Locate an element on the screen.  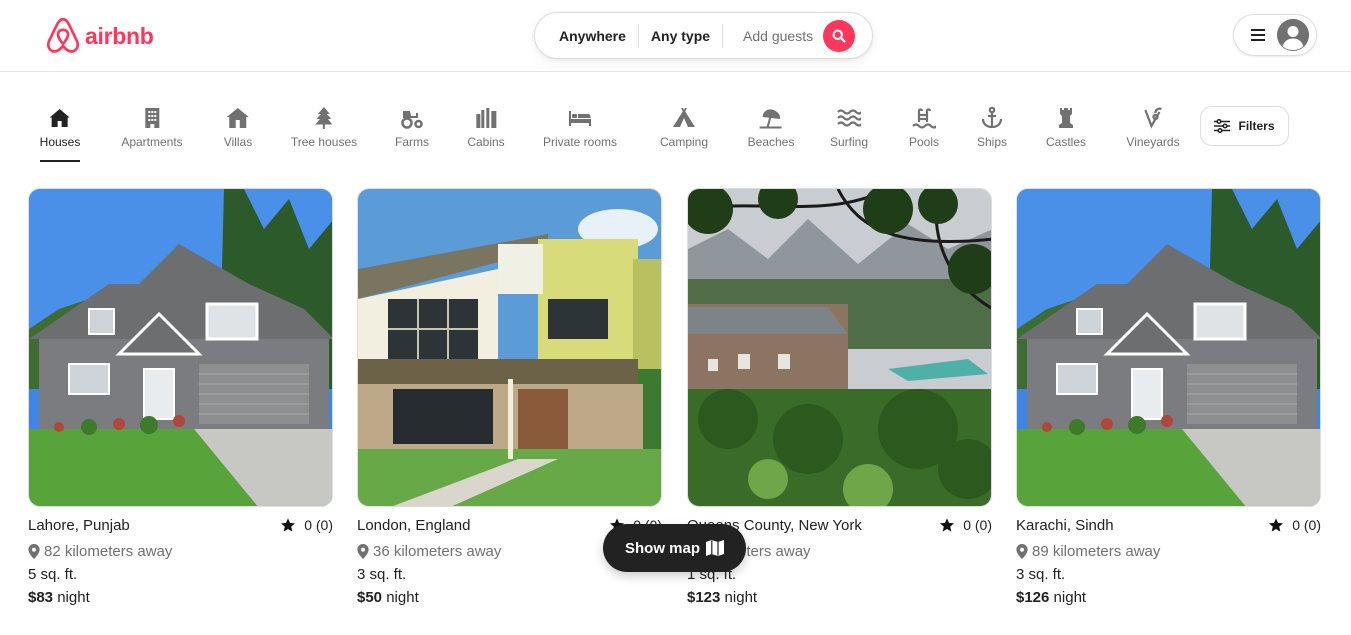
listing-size: 3 sq. ft. is located at coordinates (1041, 574).